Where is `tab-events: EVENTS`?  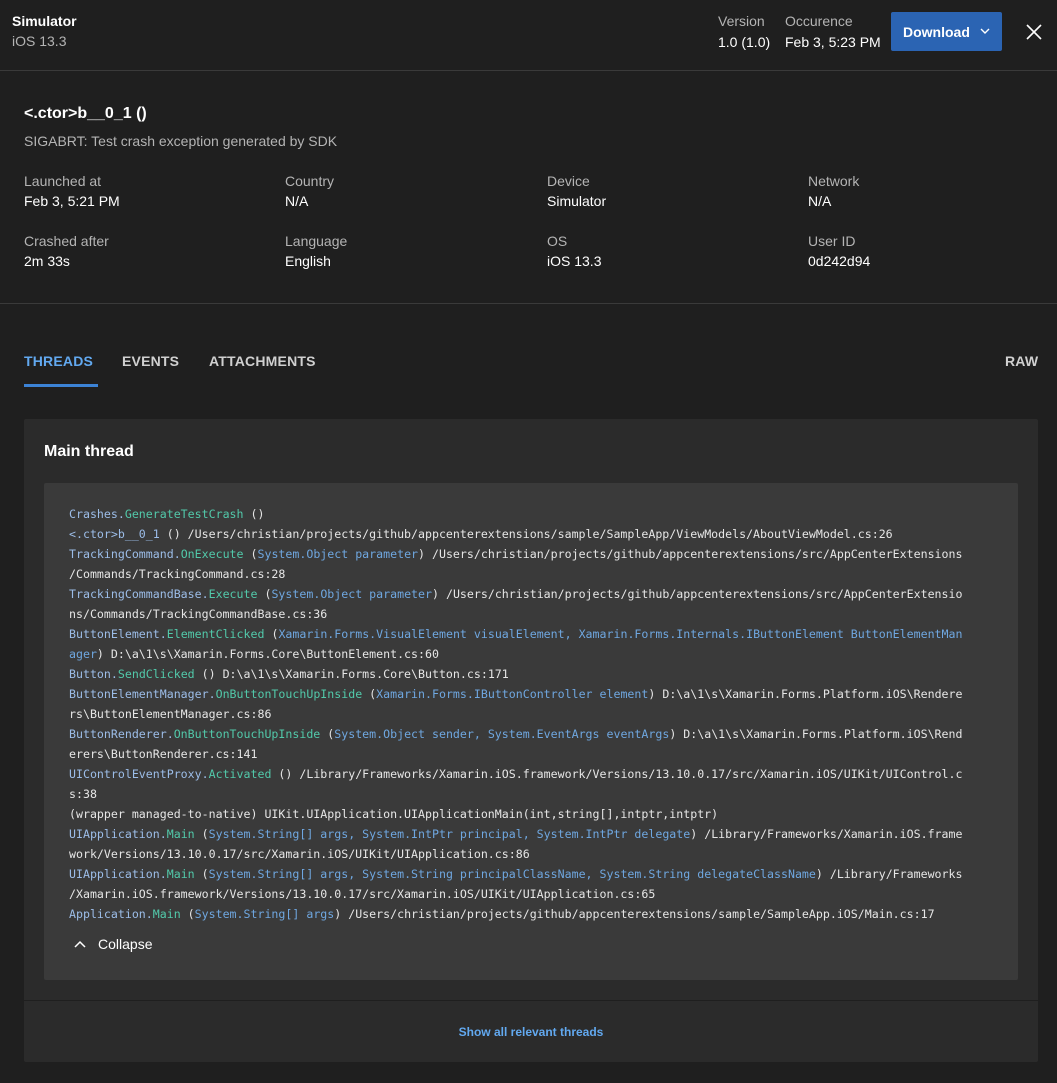
tab-events: EVENTS is located at coordinates (150, 361).